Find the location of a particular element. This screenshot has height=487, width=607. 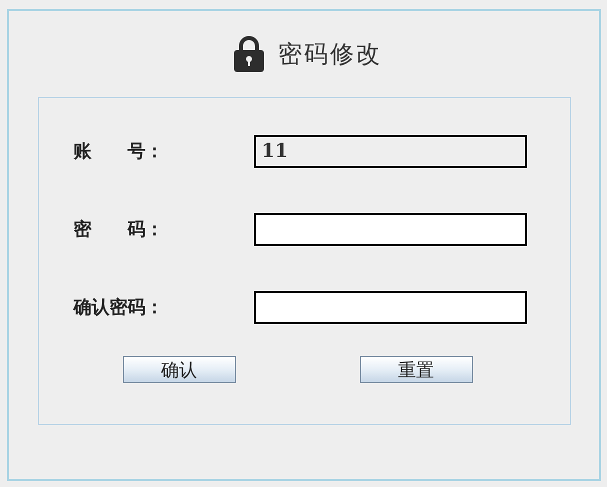

page-title: 密码修改 is located at coordinates (330, 54).